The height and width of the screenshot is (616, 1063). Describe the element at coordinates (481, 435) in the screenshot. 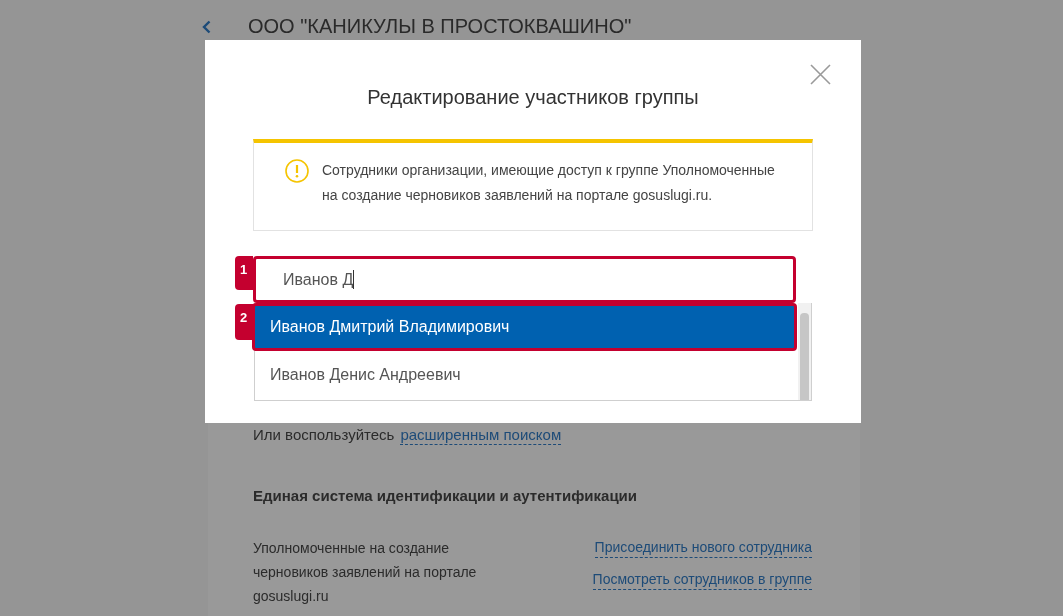

I see `advanced-search-link: расширенным поиском` at that location.